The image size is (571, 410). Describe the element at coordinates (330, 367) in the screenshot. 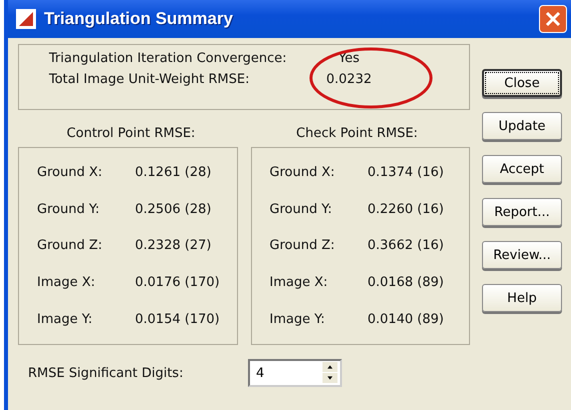

I see `spin-up-icon` at that location.